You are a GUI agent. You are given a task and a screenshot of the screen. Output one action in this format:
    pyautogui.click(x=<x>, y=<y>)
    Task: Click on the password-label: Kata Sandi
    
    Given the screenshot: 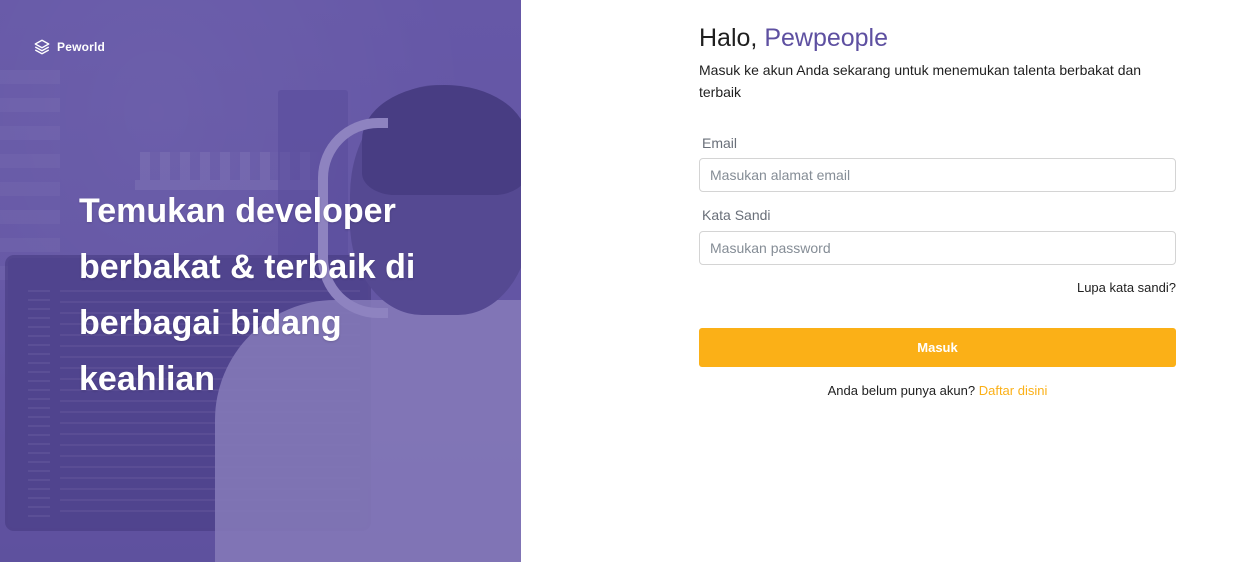 What is the action you would take?
    pyautogui.click(x=736, y=215)
    